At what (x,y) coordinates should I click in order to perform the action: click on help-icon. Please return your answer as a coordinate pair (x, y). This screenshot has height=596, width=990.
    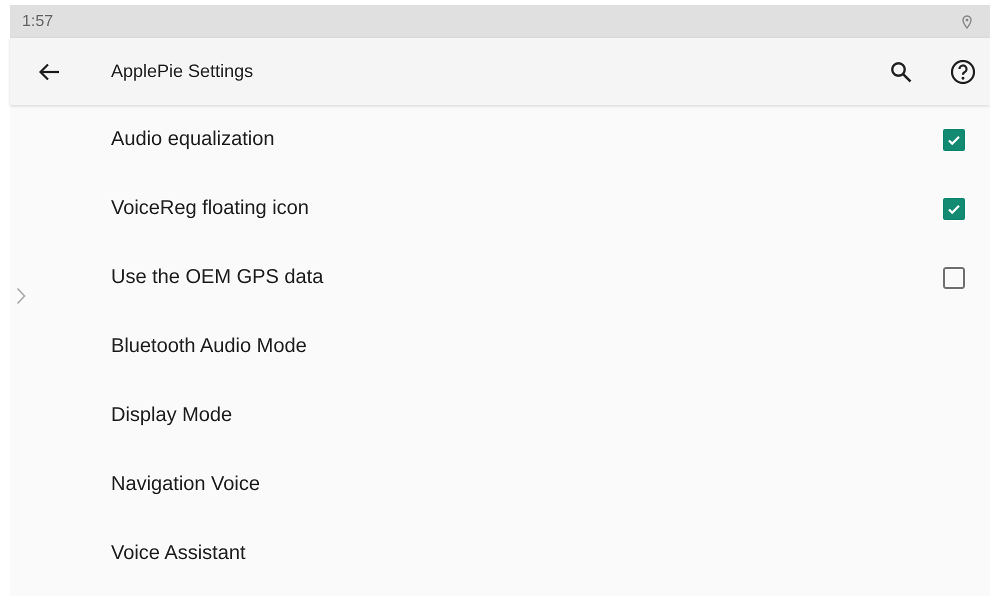
    Looking at the image, I should click on (963, 71).